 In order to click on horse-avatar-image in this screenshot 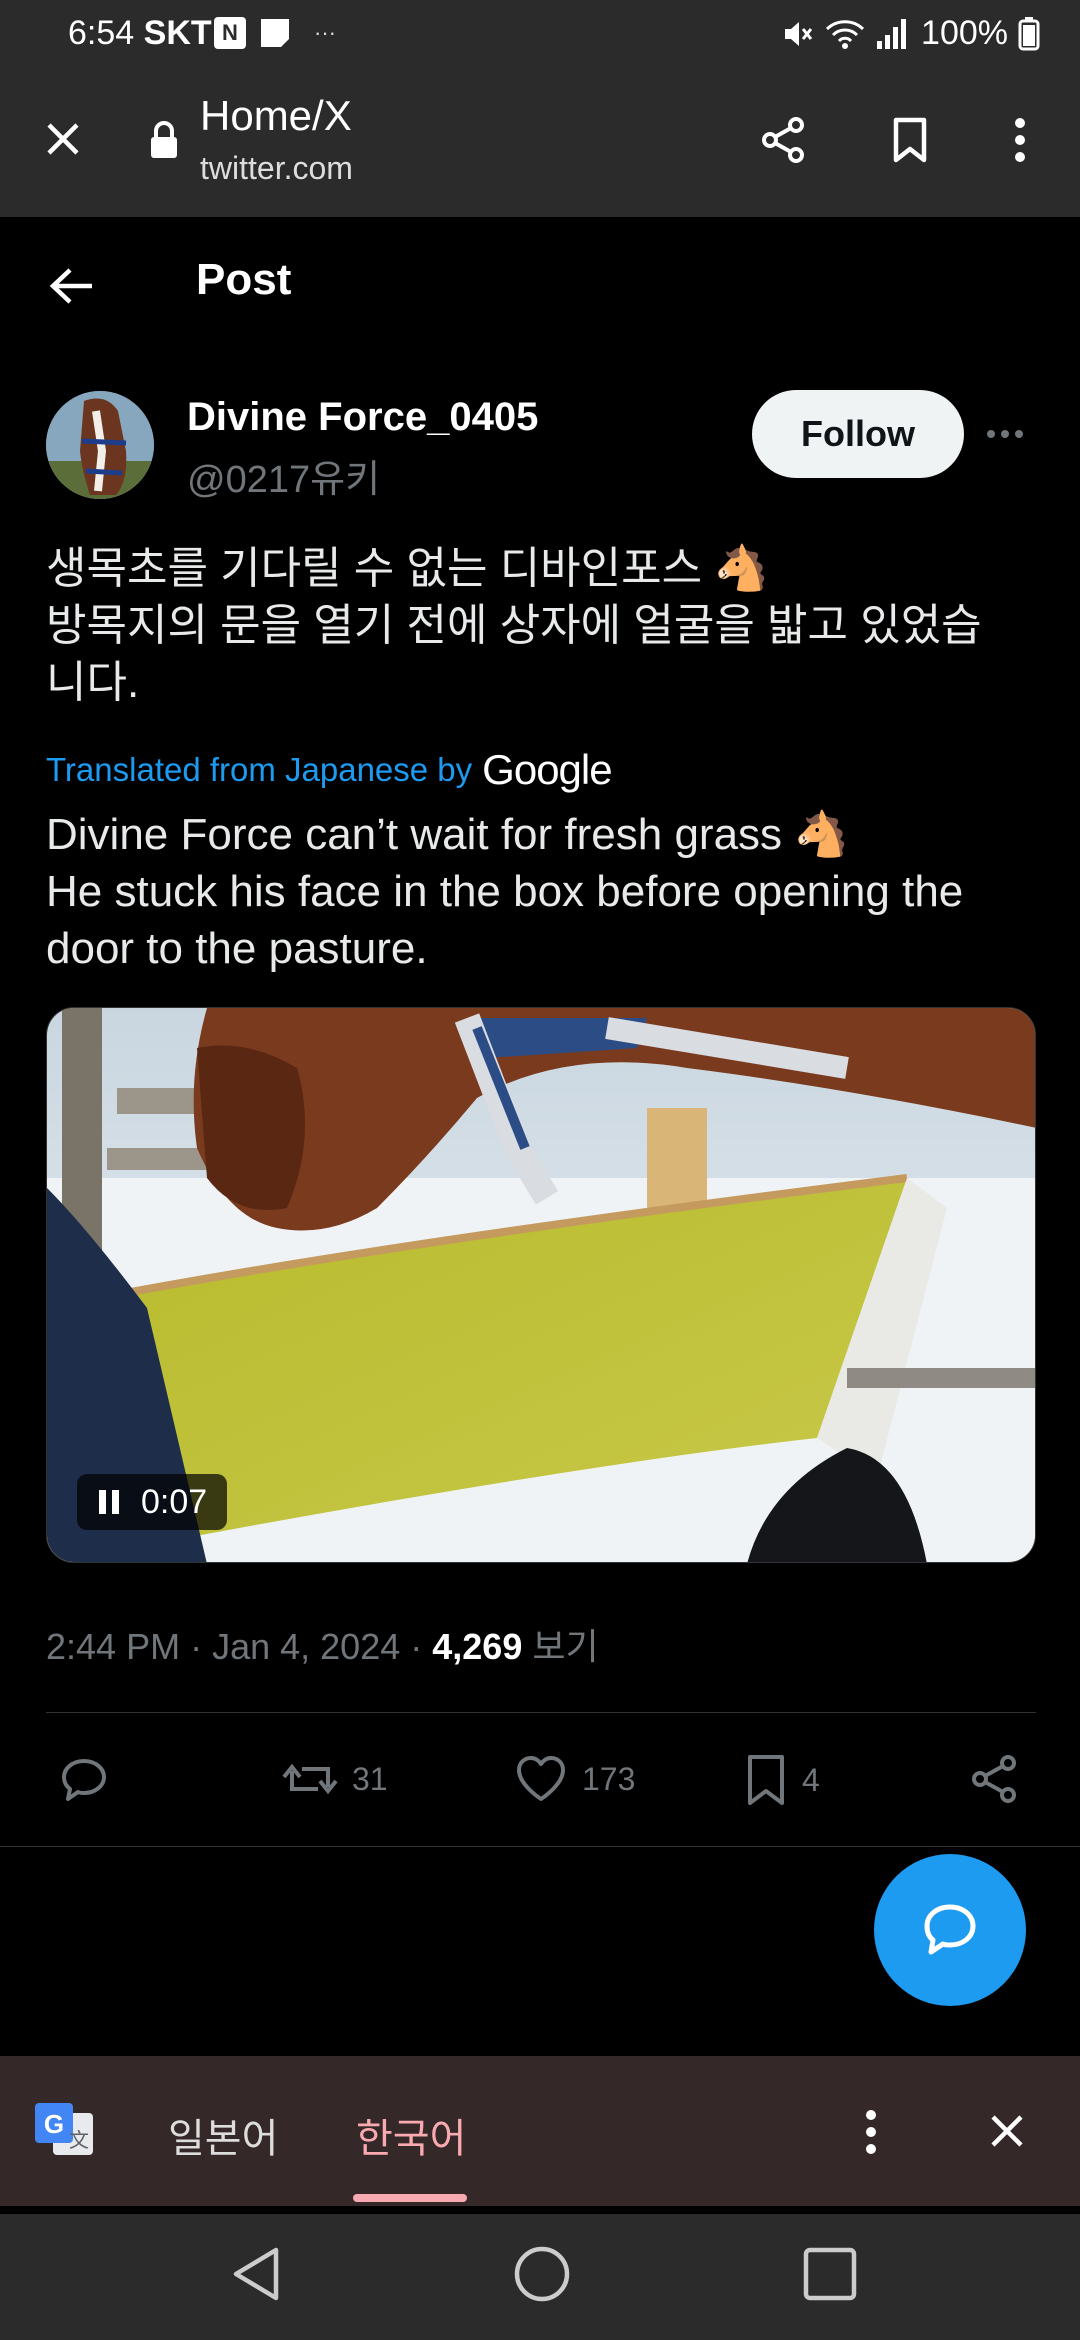, I will do `click(100, 445)`.